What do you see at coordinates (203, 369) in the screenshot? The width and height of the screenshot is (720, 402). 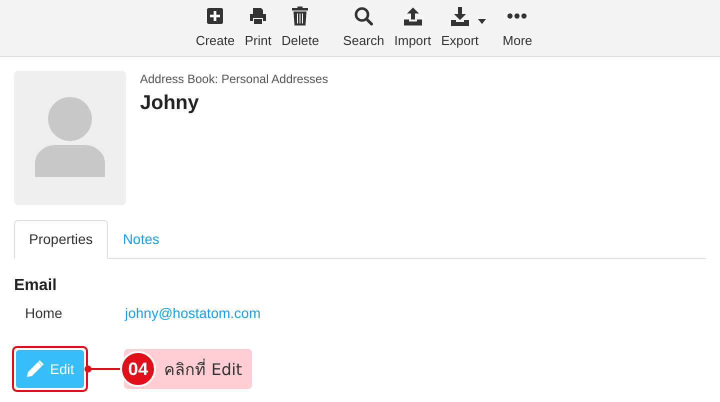 I see `callout-text: คลิกที่ Edit` at bounding box center [203, 369].